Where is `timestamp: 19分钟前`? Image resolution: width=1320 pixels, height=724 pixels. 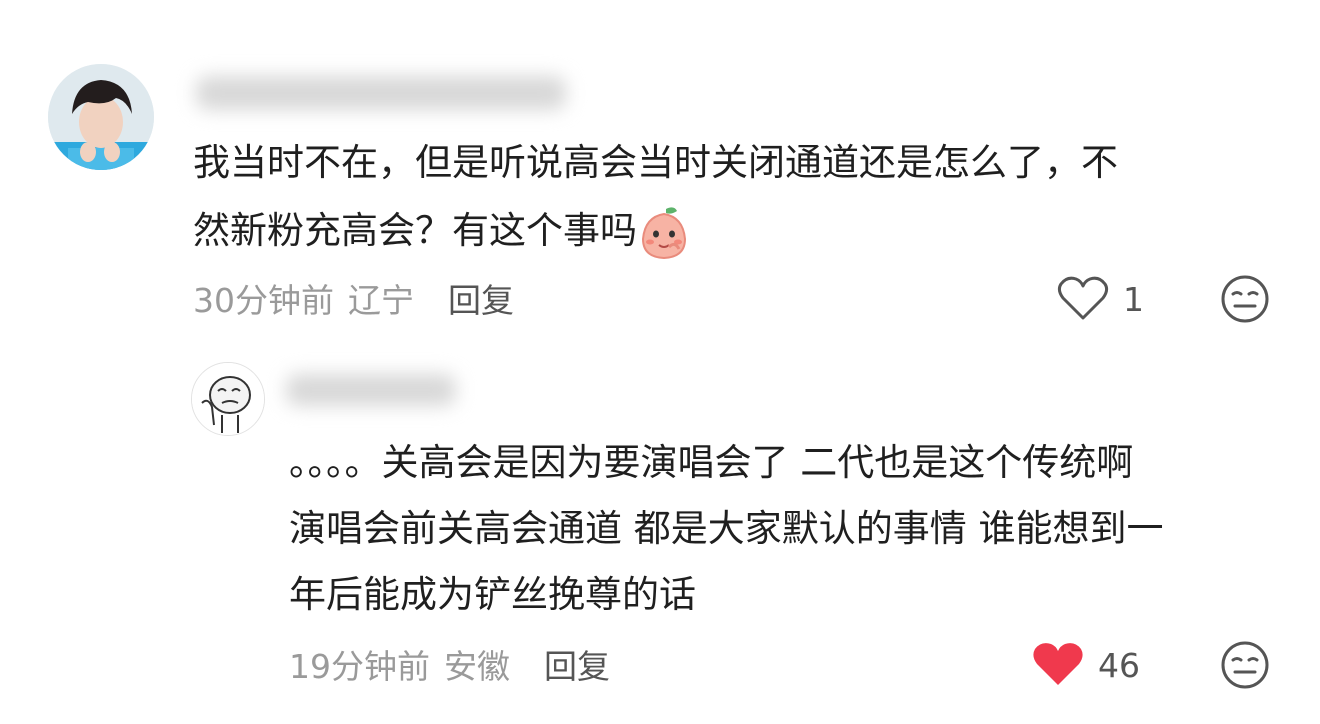 timestamp: 19分钟前 is located at coordinates (359, 666).